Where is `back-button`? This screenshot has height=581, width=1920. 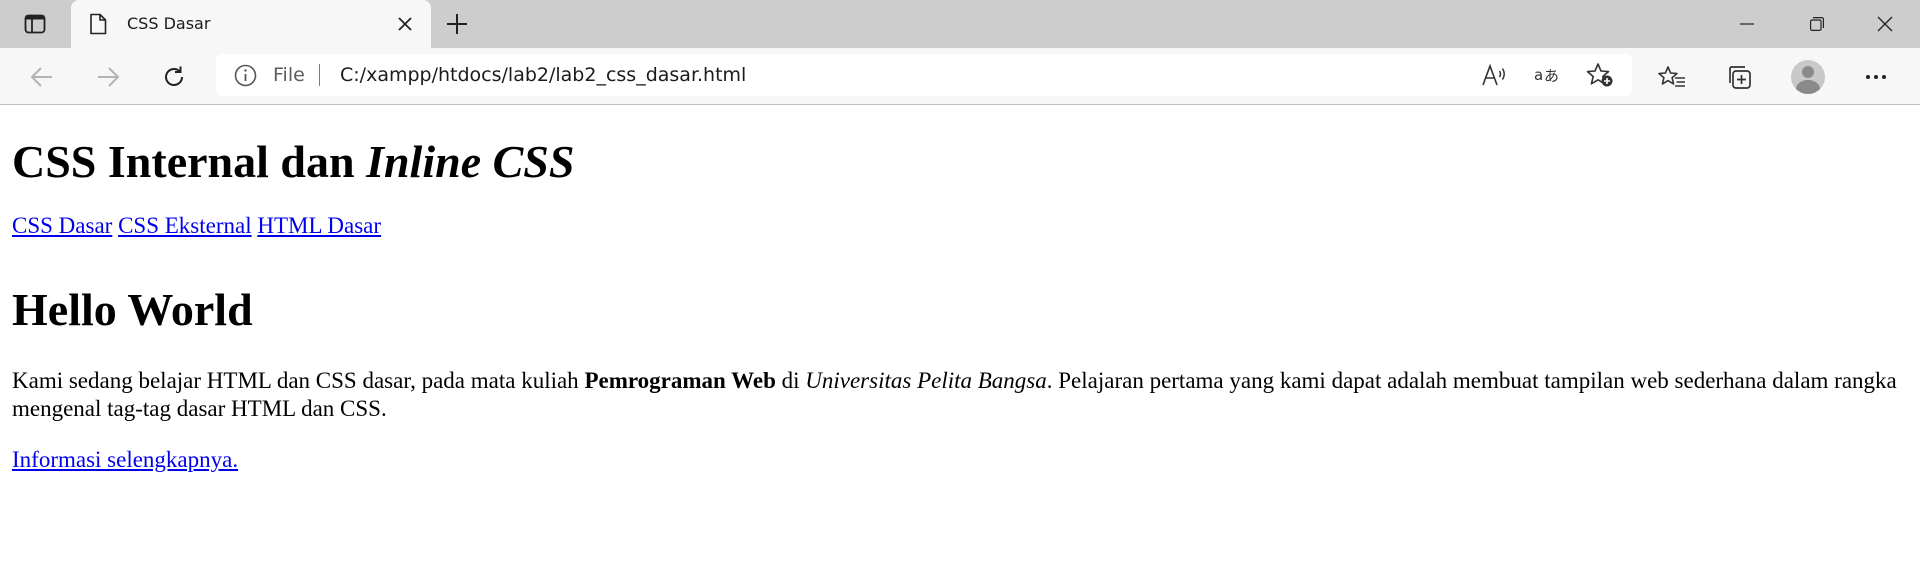 back-button is located at coordinates (42, 77).